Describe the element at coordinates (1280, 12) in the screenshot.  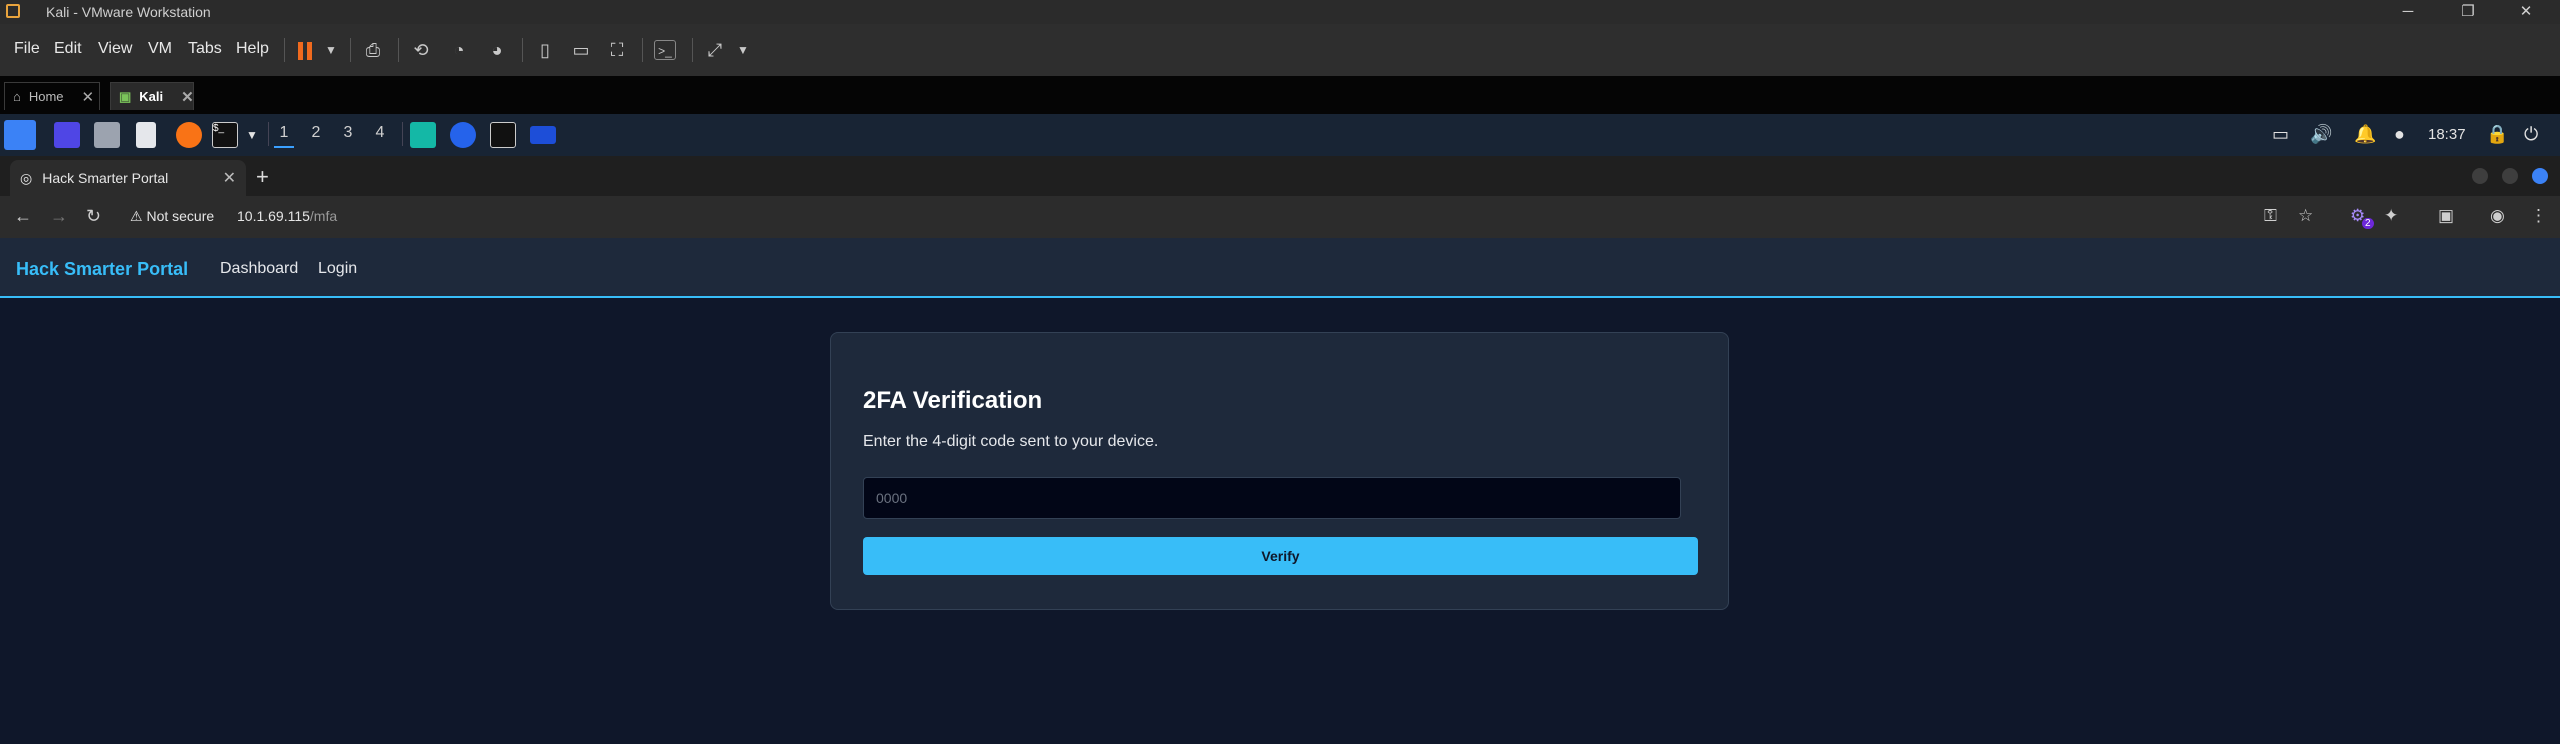
I see `vmware-title-bar: Kali - VMware Workstation ─ ❐ ✕` at that location.